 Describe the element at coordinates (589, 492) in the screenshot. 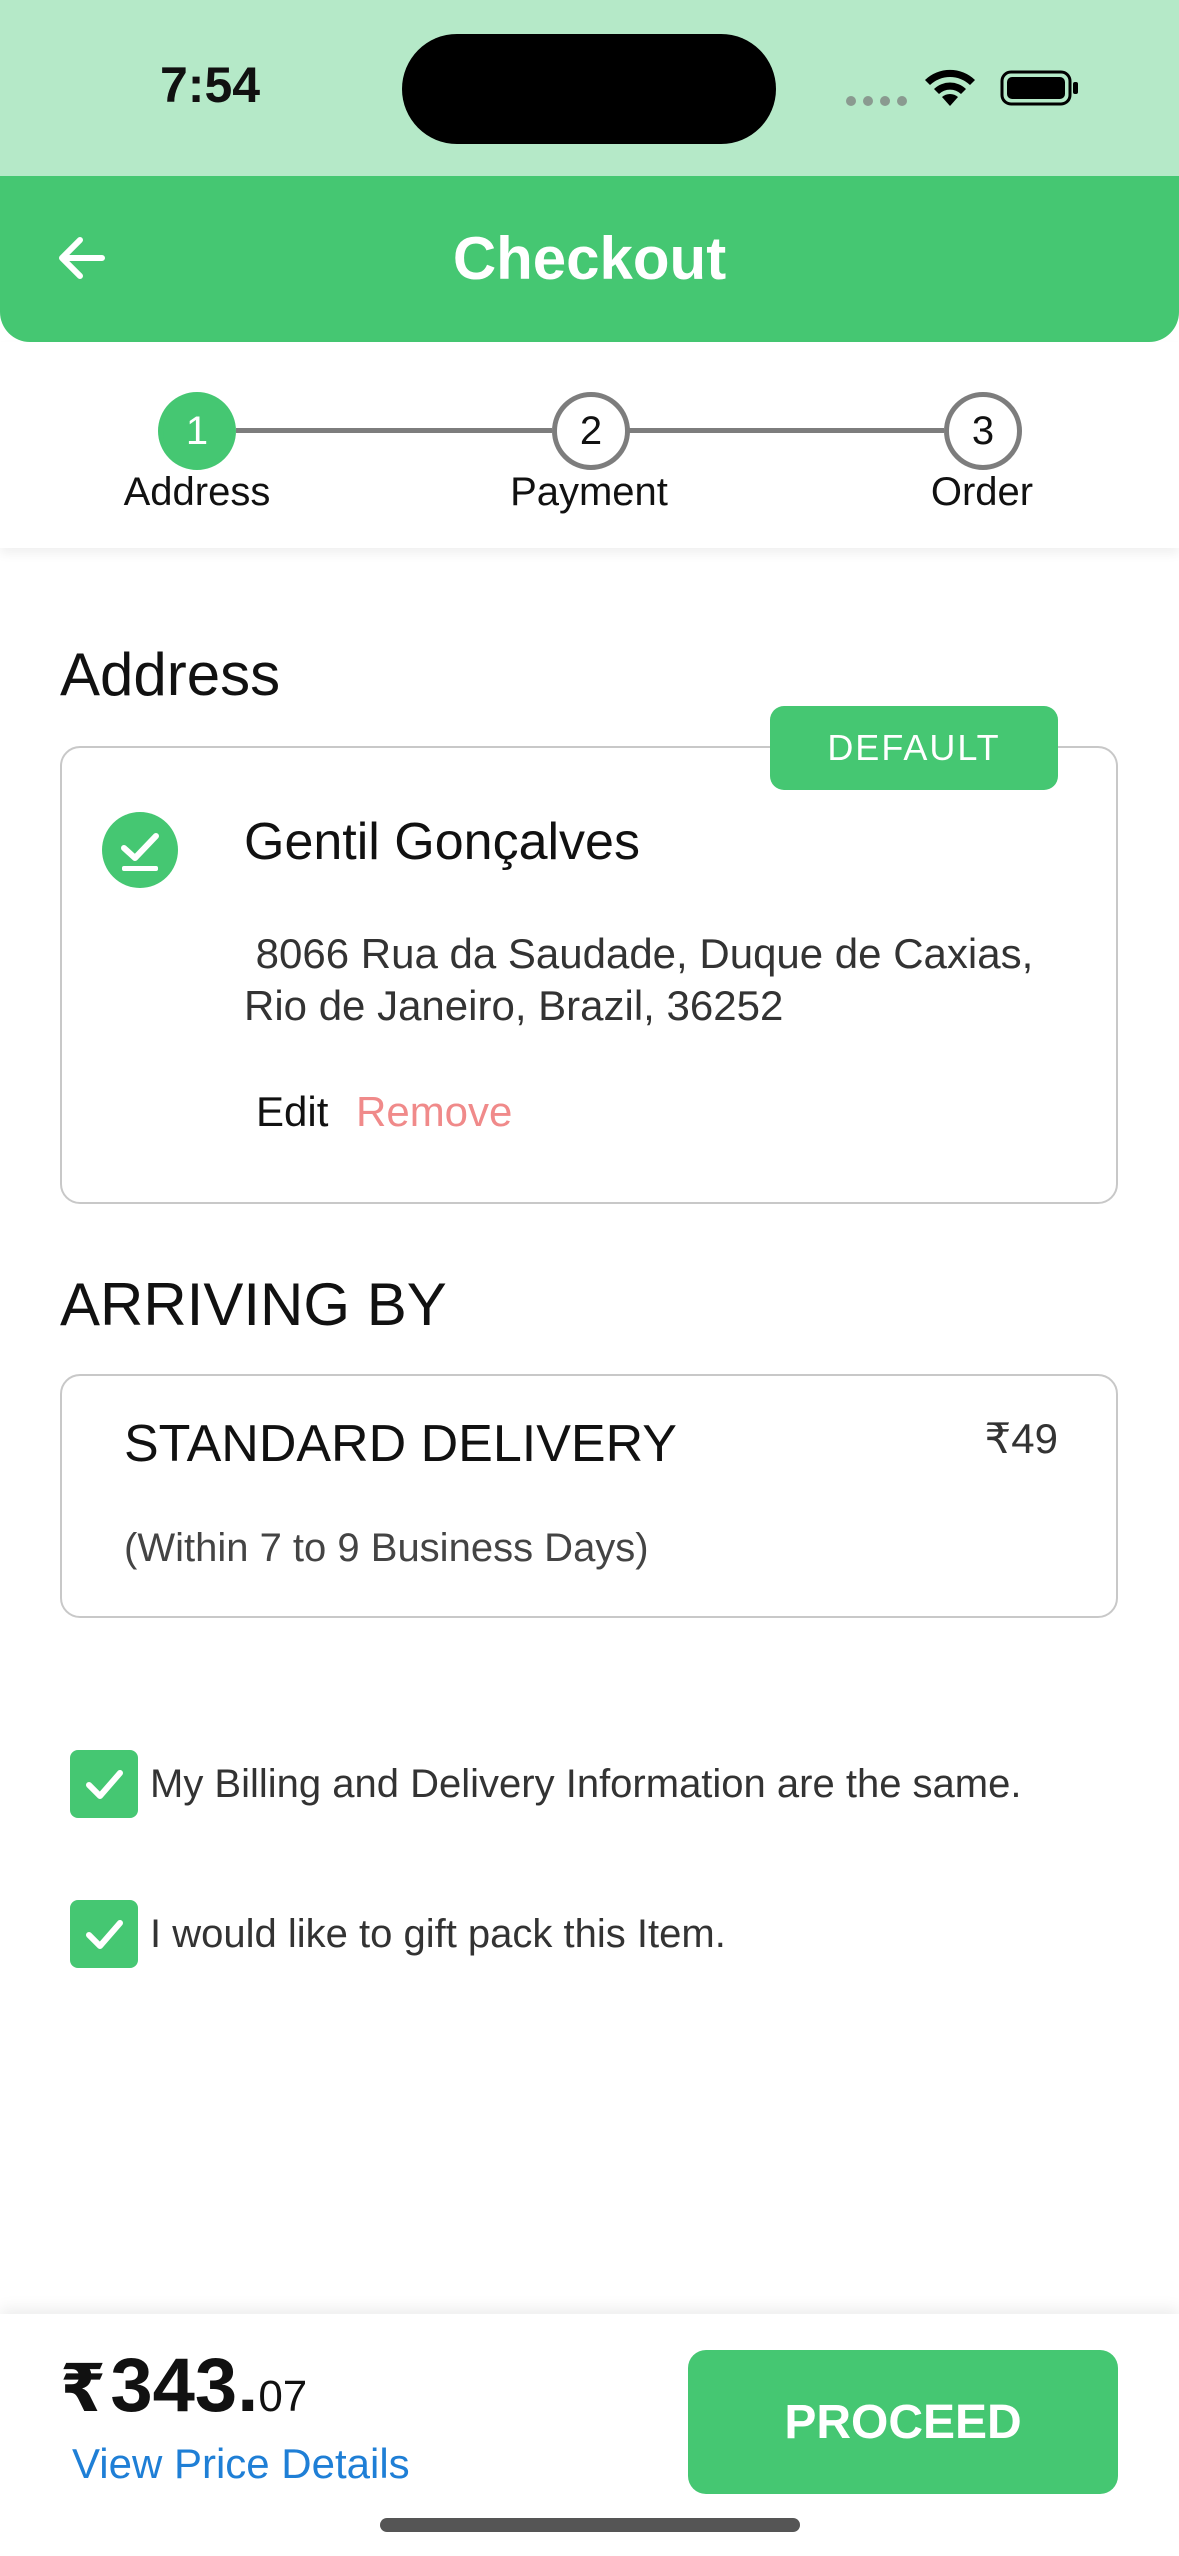

I see `step-2-label: Payment` at that location.